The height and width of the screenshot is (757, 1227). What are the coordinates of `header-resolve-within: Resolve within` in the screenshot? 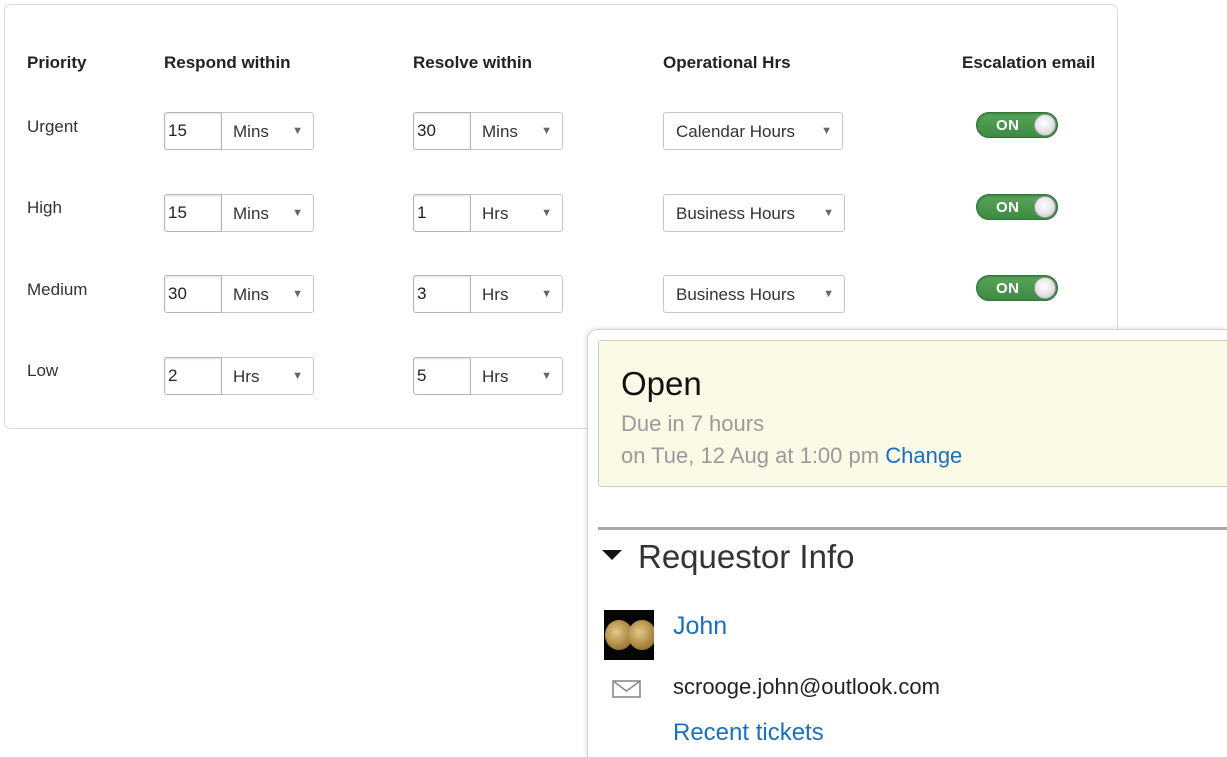 It's located at (473, 62).